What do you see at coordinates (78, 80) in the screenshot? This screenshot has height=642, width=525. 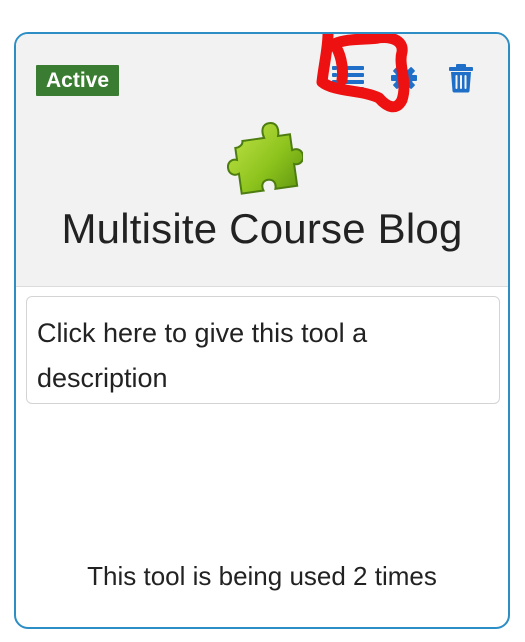 I see `status-badge: Active` at bounding box center [78, 80].